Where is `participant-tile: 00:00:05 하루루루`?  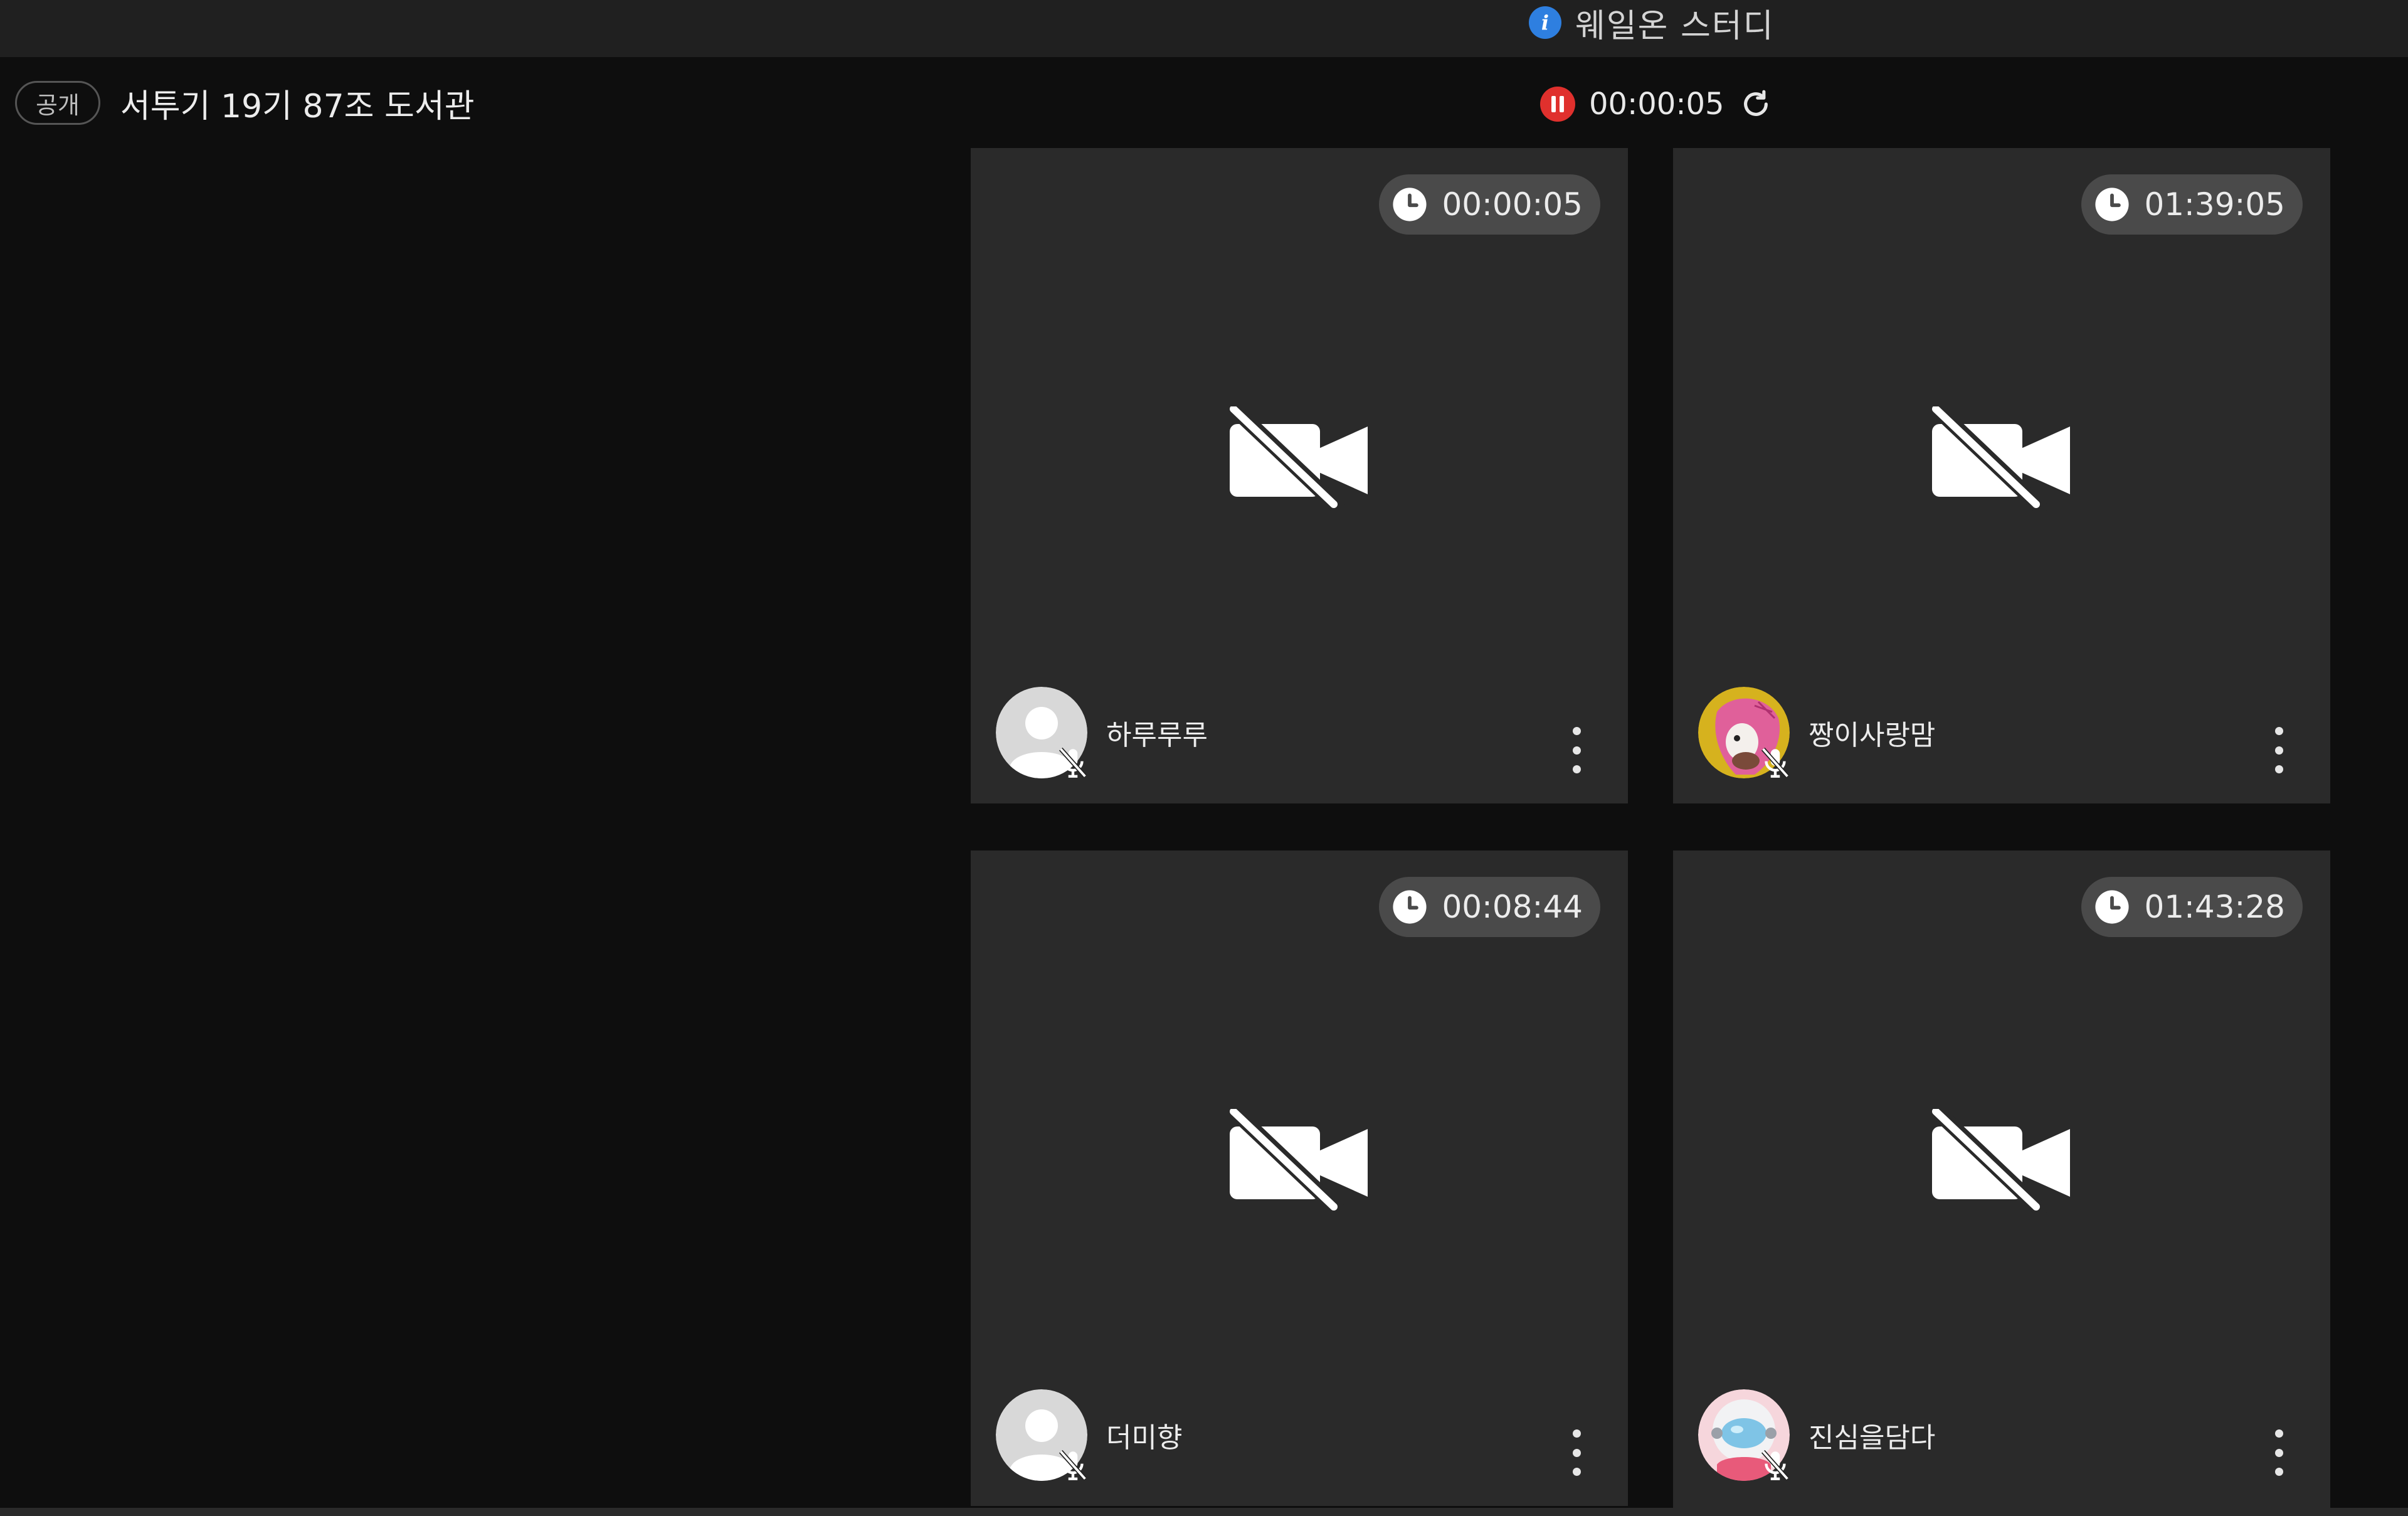
participant-tile: 00:00:05 하루루루 is located at coordinates (1299, 475).